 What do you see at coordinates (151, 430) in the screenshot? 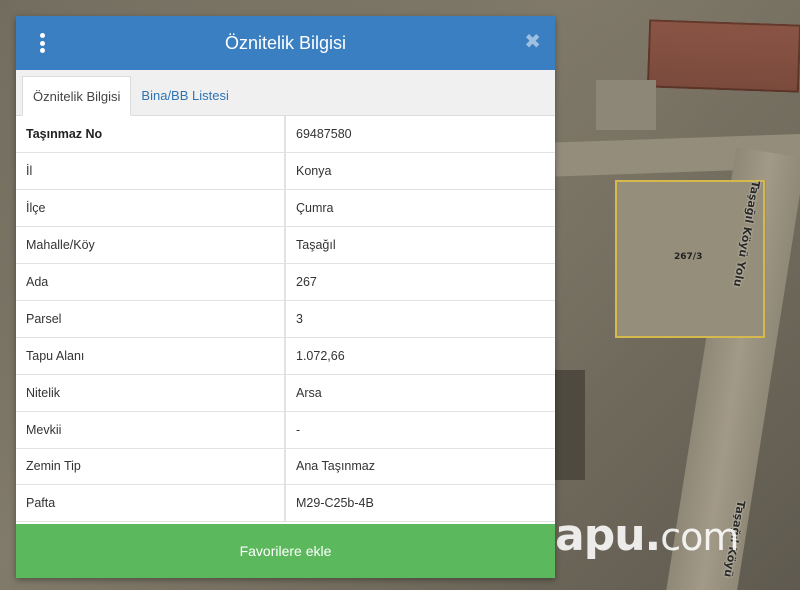
I see `attribute-key: Mevkii` at bounding box center [151, 430].